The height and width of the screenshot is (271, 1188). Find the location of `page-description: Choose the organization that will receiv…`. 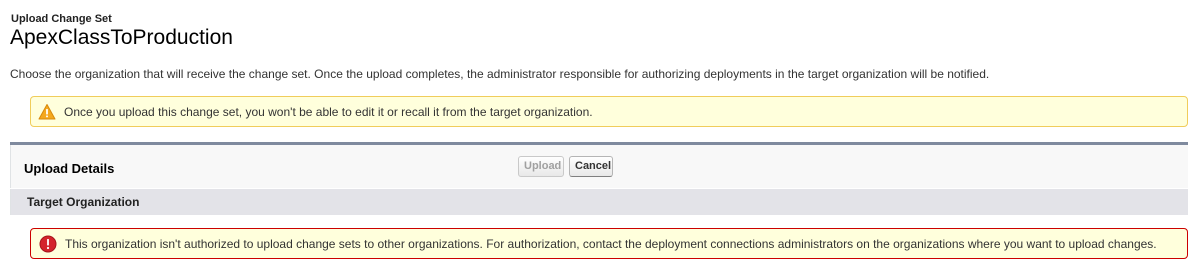

page-description: Choose the organization that will receiv… is located at coordinates (500, 74).